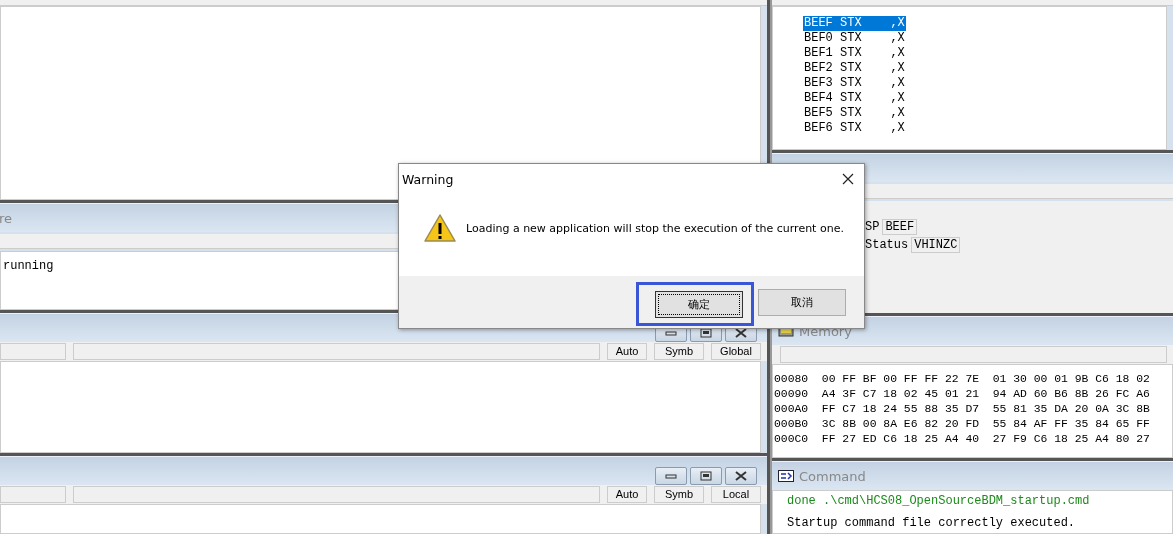  I want to click on assembly-line: BEF1 STX ,X, so click(854, 53).